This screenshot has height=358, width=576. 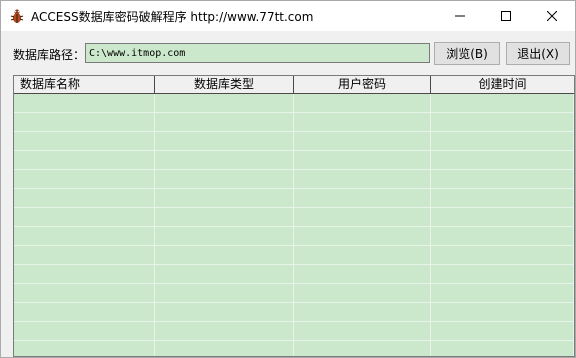 What do you see at coordinates (362, 85) in the screenshot?
I see `column-header-user-password: 用户密码` at bounding box center [362, 85].